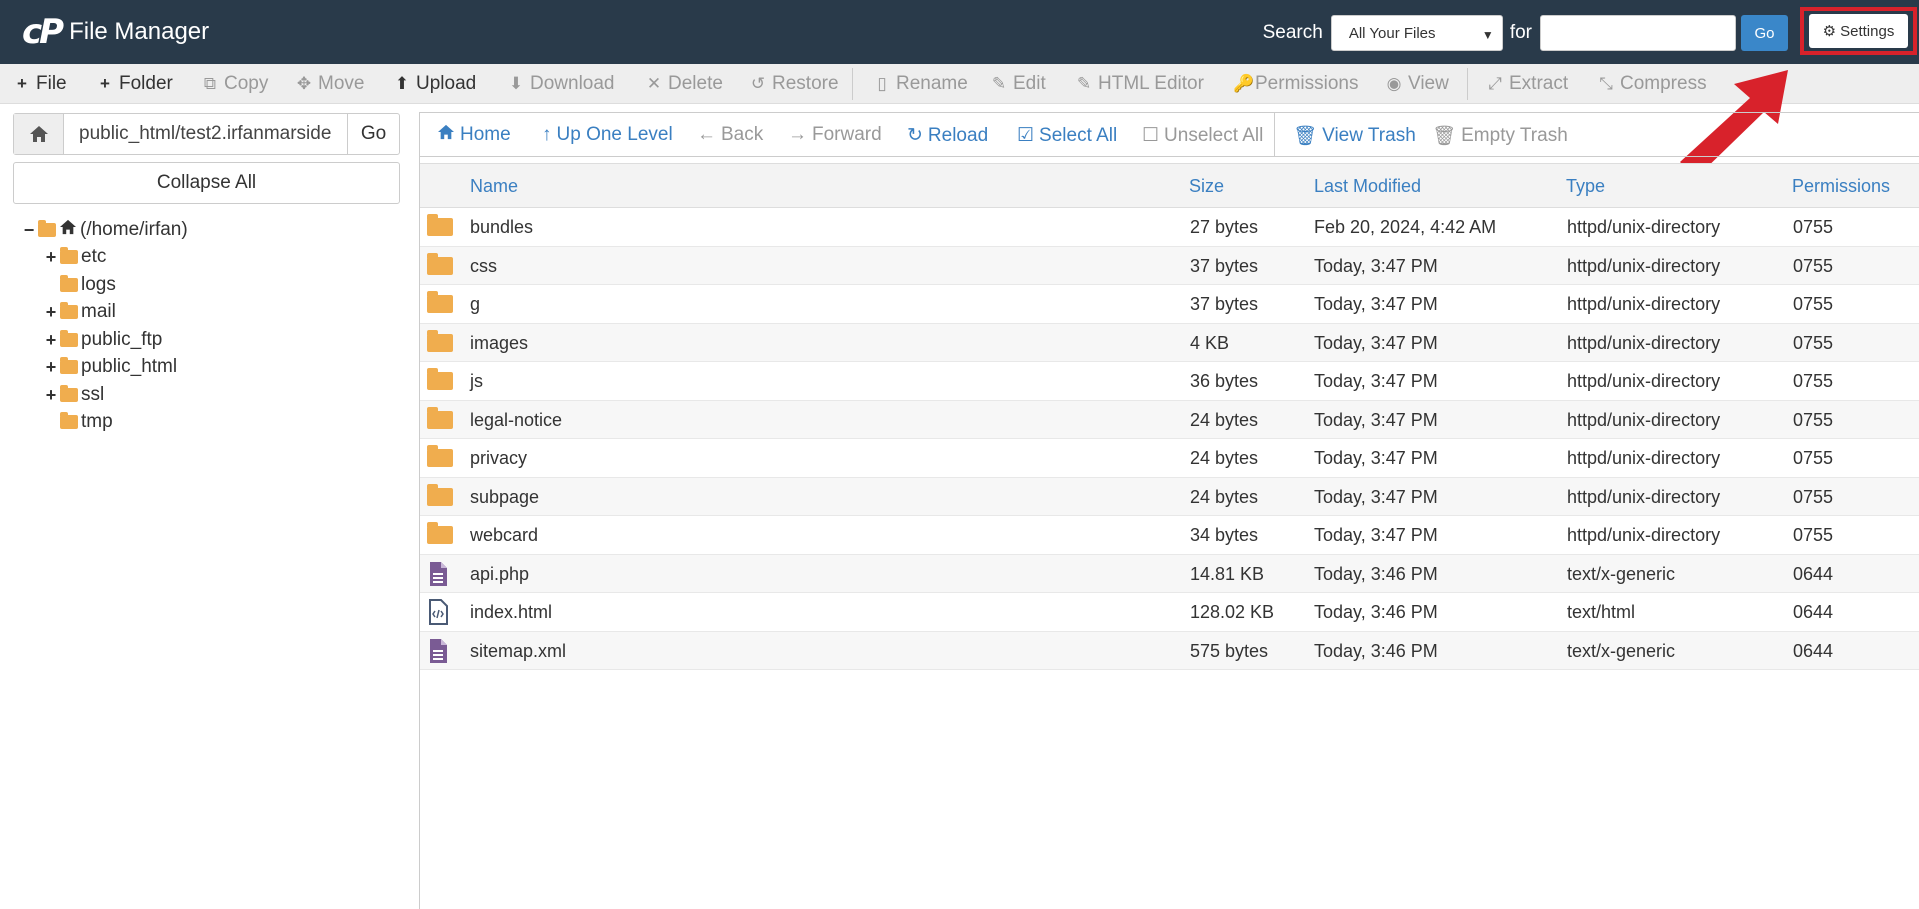 The height and width of the screenshot is (909, 1919). What do you see at coordinates (476, 381) in the screenshot?
I see `file-name: js` at bounding box center [476, 381].